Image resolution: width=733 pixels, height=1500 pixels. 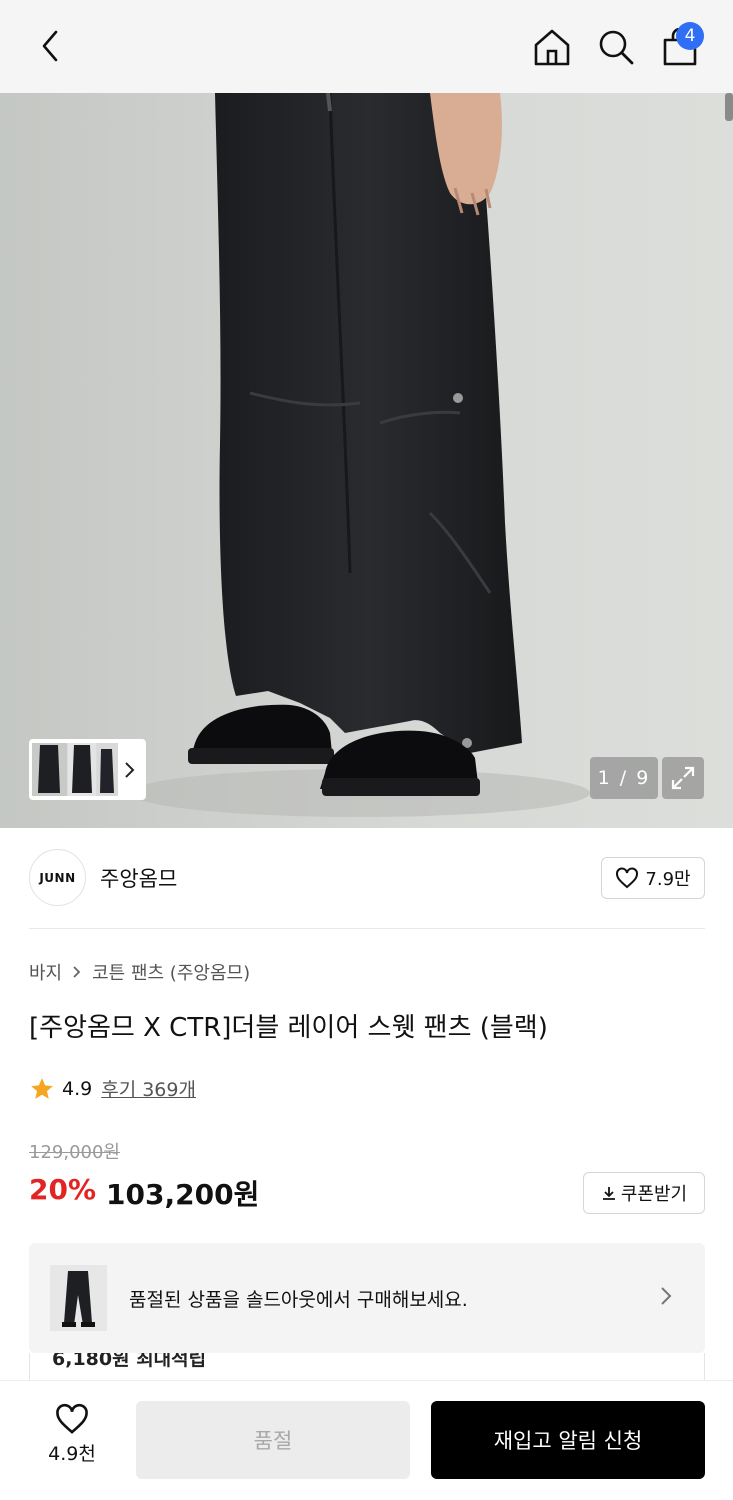 I want to click on soldout-notice-message: 품절된 상품을 솔드아웃에서 구매해보세요., so click(x=298, y=1300).